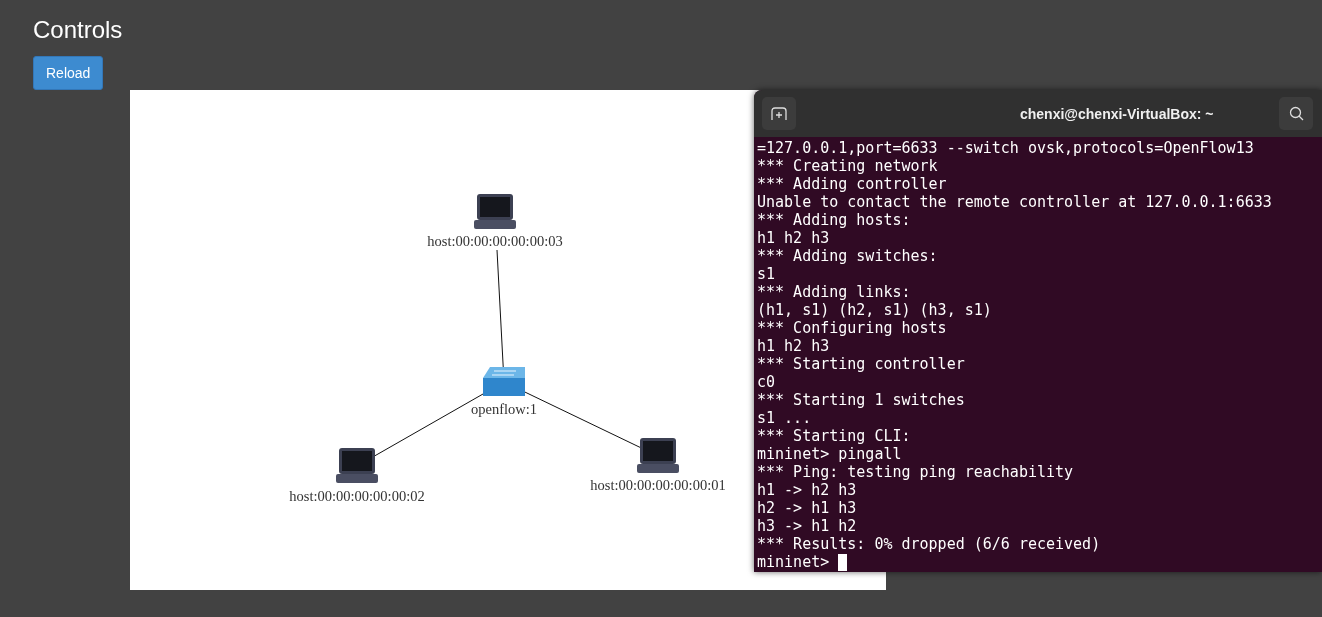  I want to click on switch-icon, so click(504, 381).